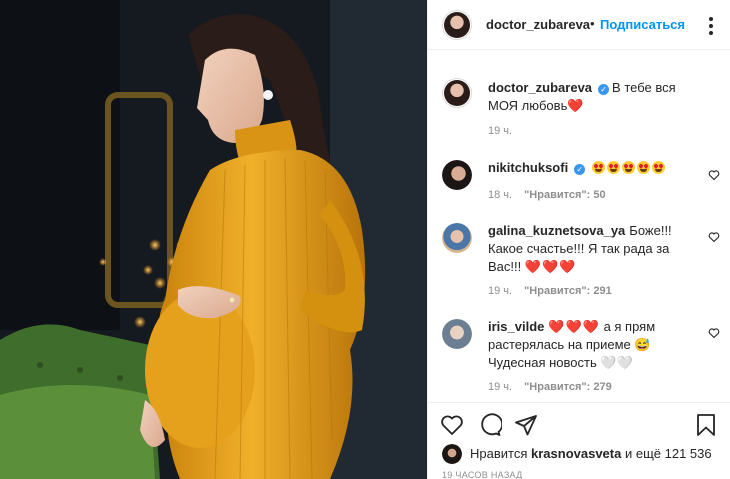 This screenshot has width=730, height=479. What do you see at coordinates (540, 87) in the screenshot?
I see `caption-username: doctor_zubareva` at bounding box center [540, 87].